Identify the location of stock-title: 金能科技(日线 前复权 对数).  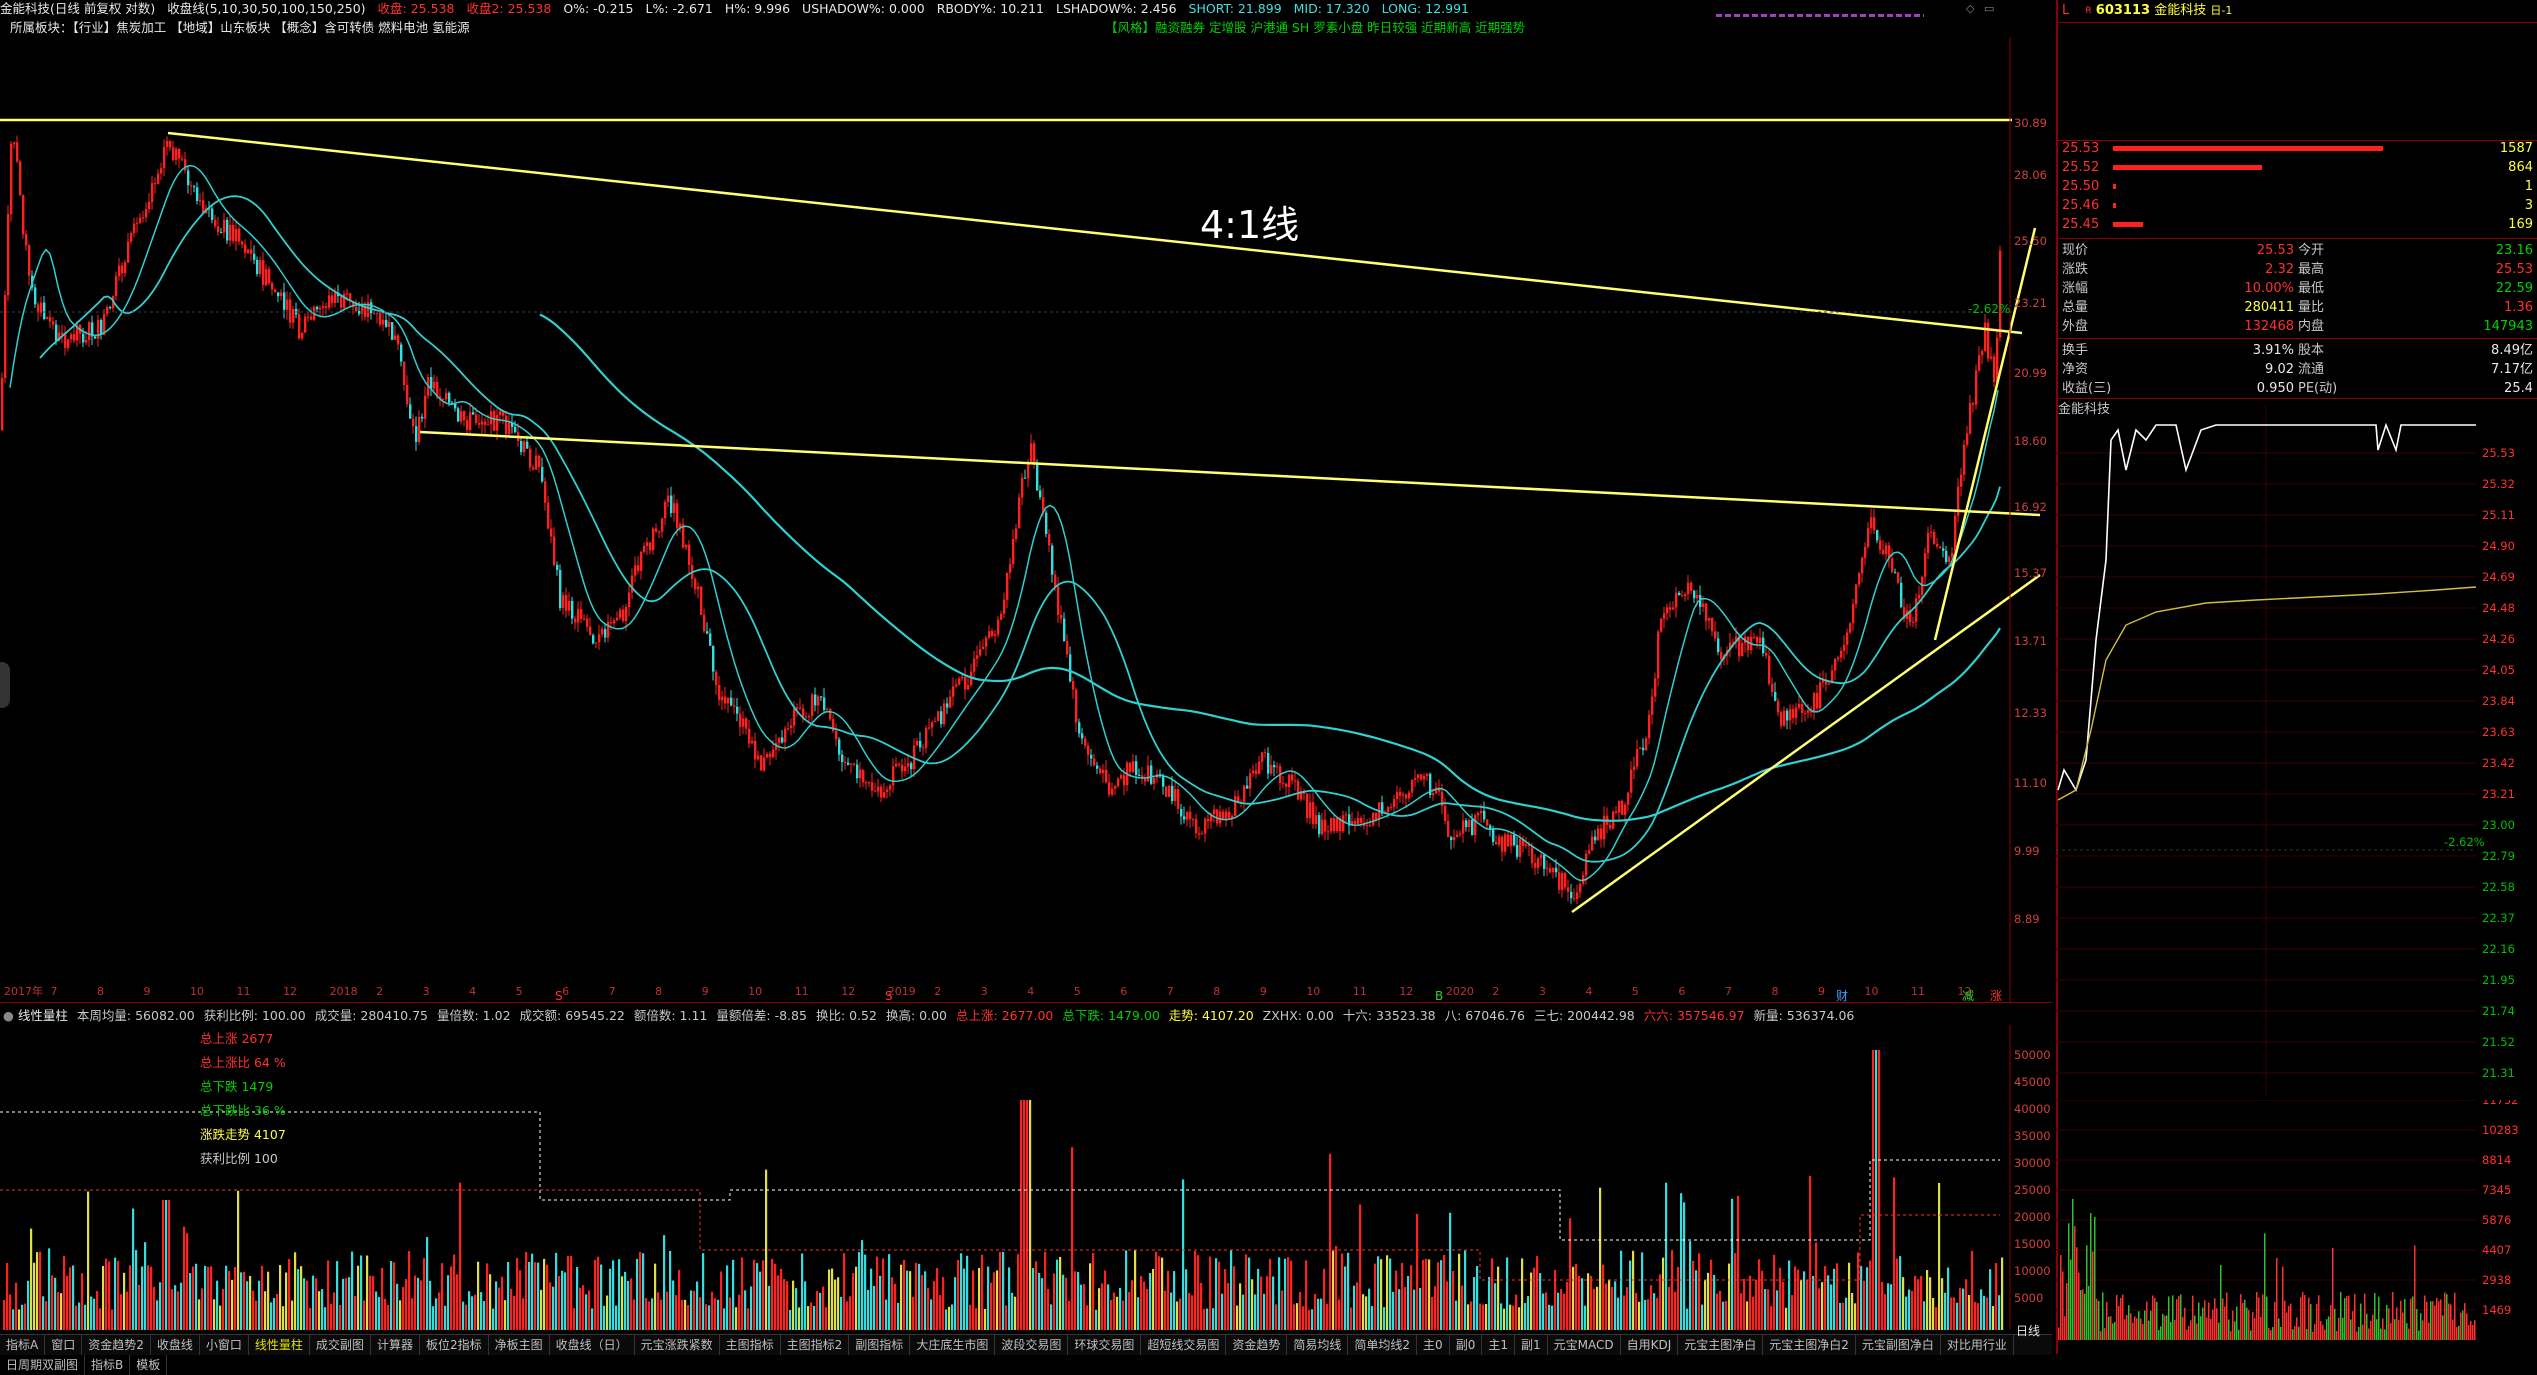
(77, 8).